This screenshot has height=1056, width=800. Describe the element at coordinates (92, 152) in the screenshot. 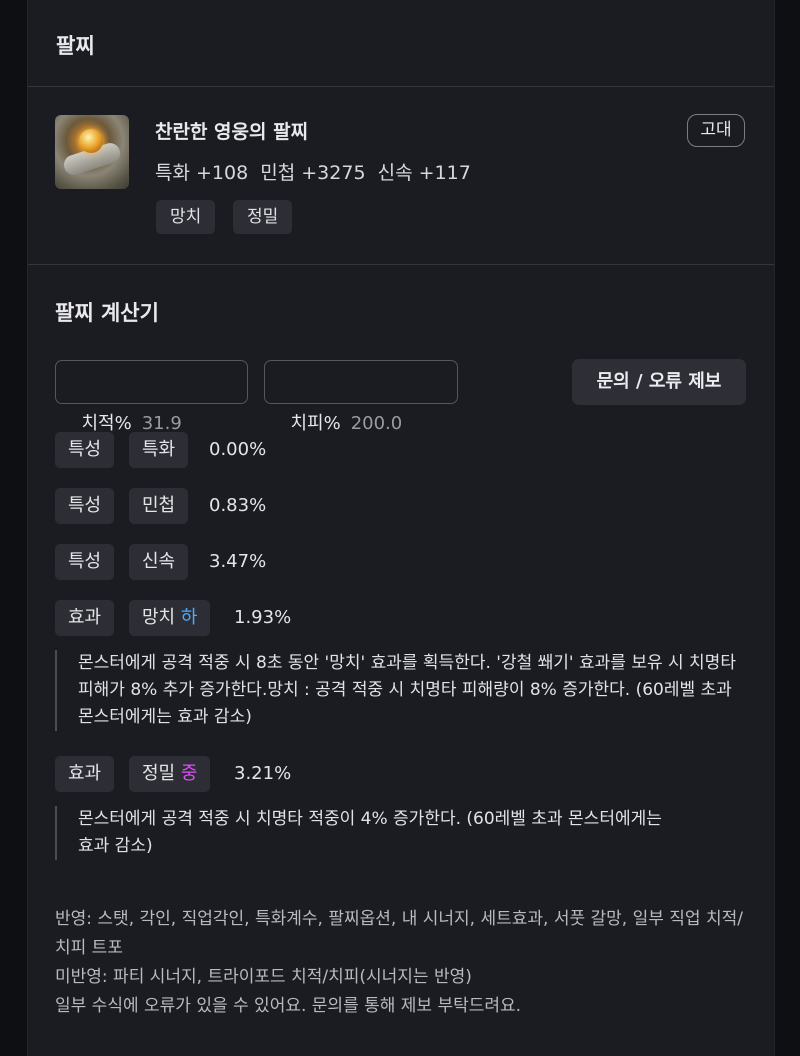

I see `bracelet-icon` at that location.